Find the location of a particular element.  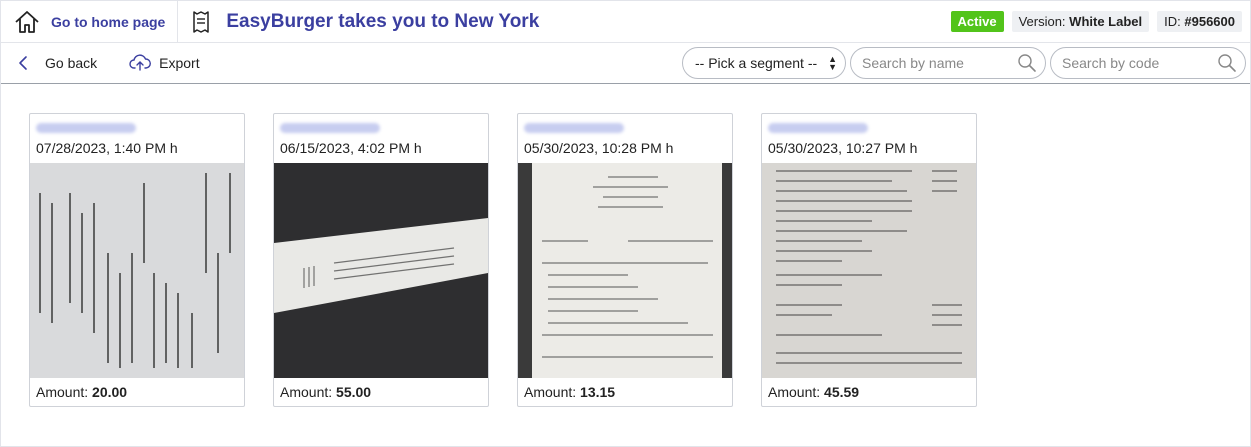

id-chip: ID: #956600 is located at coordinates (1199, 21).